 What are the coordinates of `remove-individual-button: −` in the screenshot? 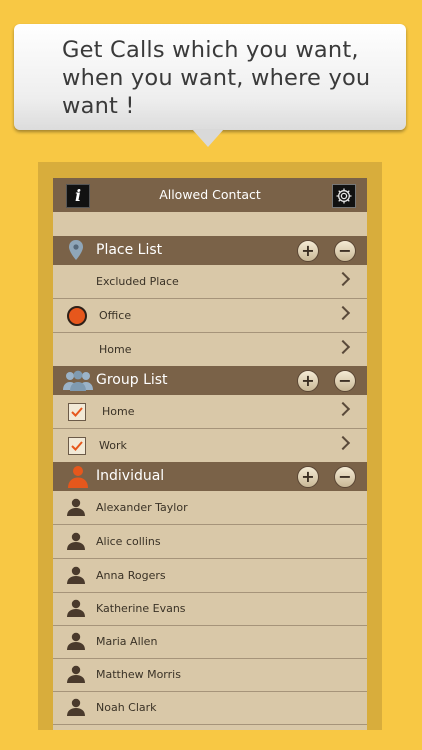 It's located at (345, 477).